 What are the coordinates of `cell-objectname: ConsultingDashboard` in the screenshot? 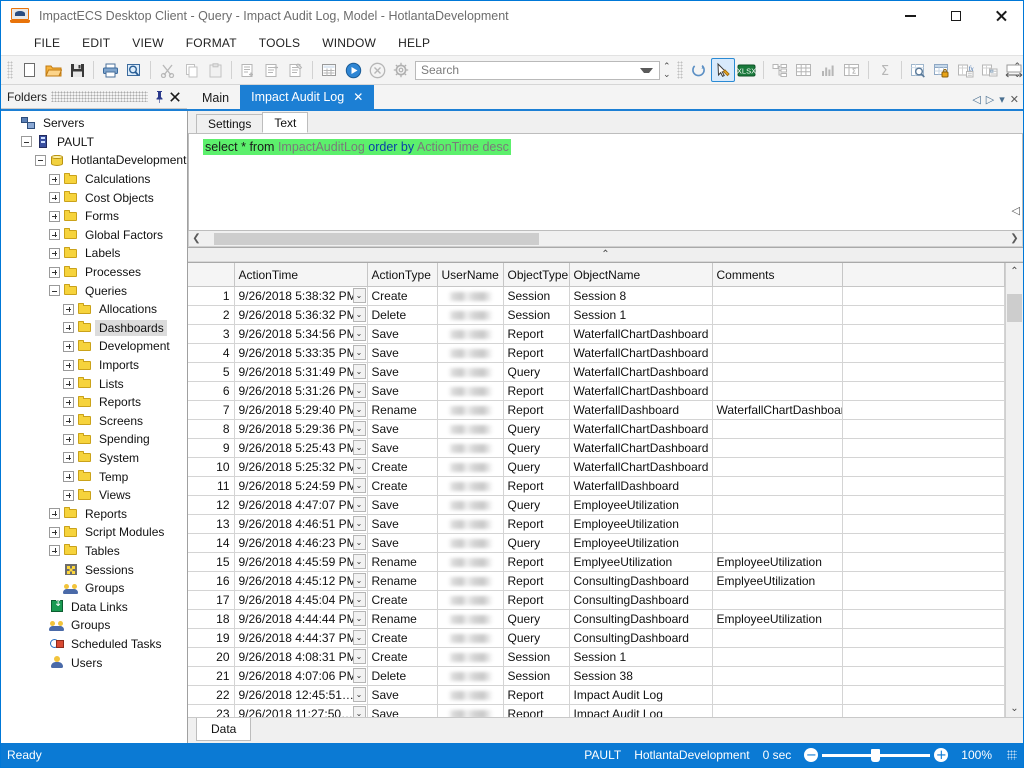 It's located at (641, 600).